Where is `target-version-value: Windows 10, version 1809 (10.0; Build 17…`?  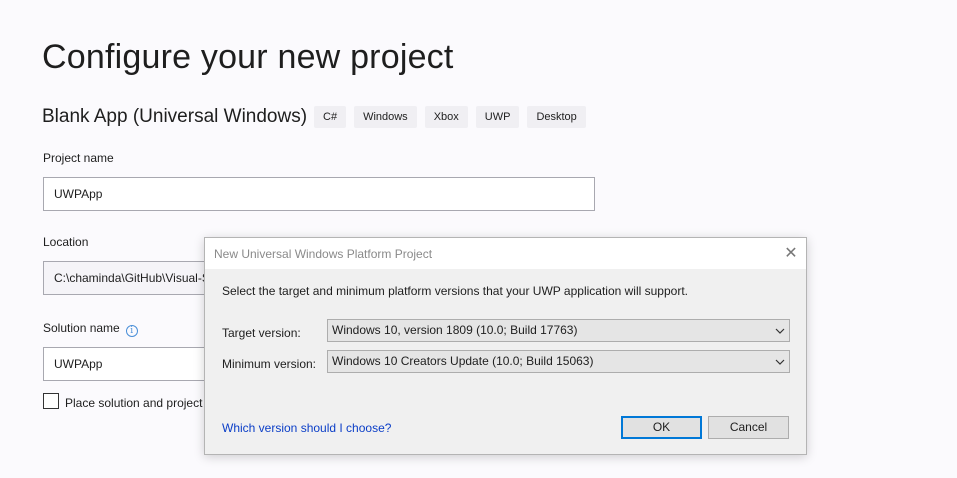 target-version-value: Windows 10, version 1809 (10.0; Build 17… is located at coordinates (455, 330).